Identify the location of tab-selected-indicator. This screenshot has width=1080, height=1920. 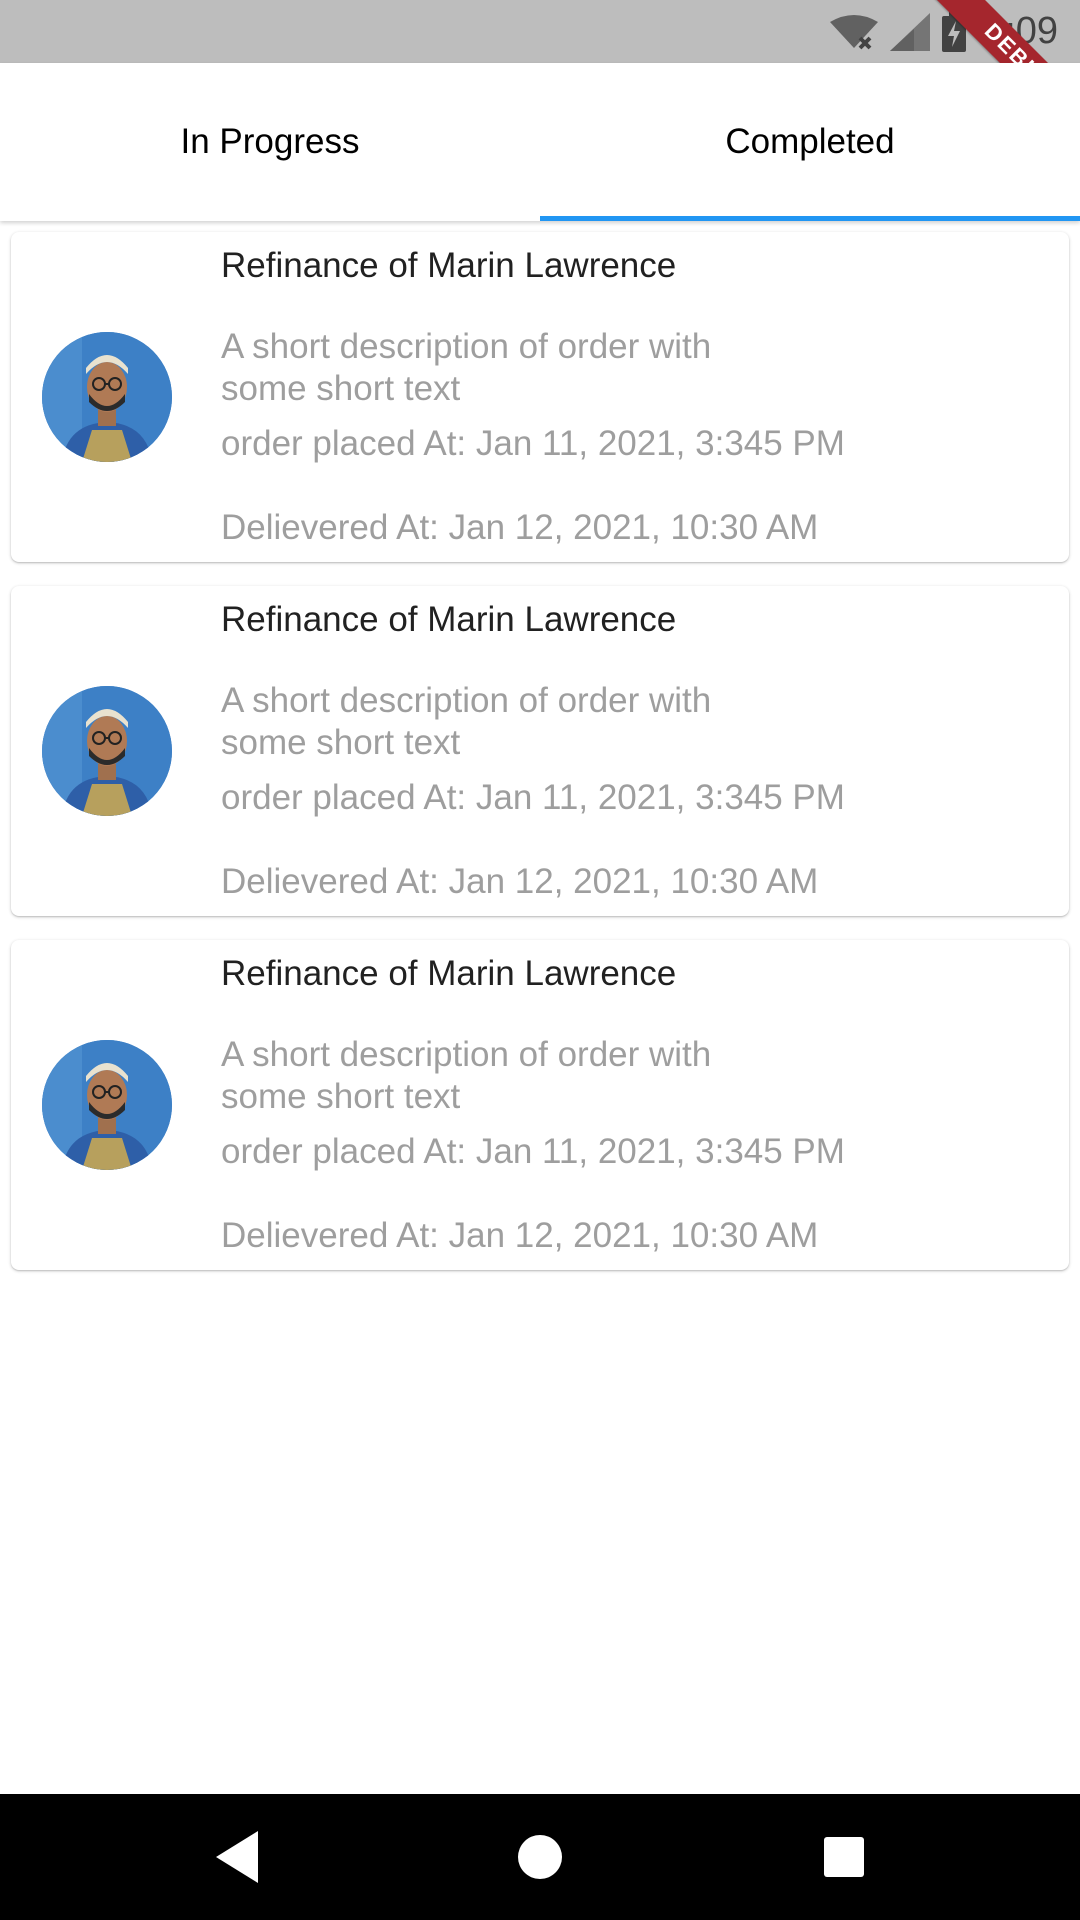
(810, 218).